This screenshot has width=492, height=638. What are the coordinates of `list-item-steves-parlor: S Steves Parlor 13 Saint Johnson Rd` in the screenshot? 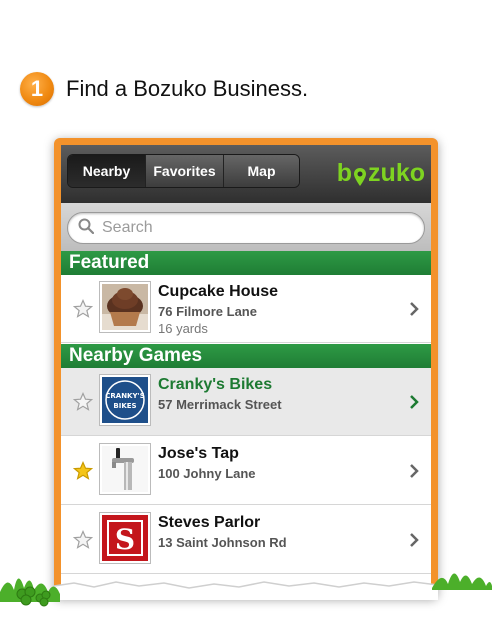 It's located at (246, 540).